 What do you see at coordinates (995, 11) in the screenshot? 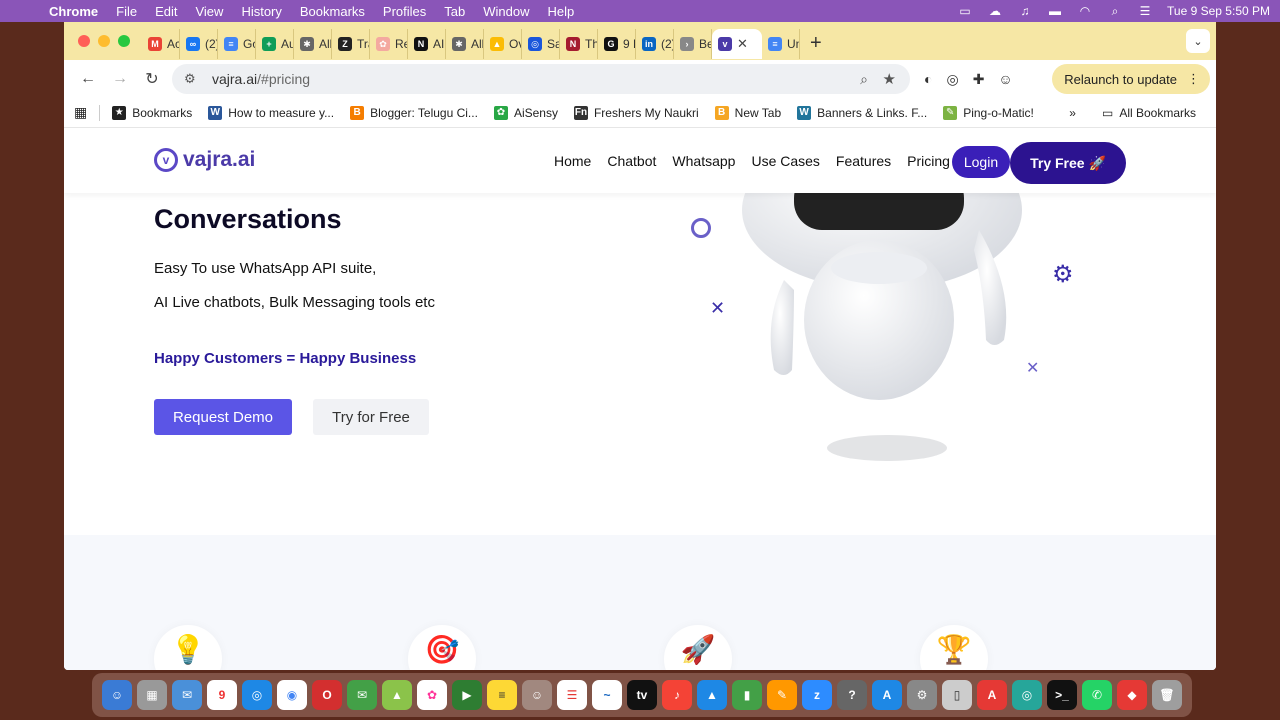
I see `creative-cloud-icon: ☁` at bounding box center [995, 11].